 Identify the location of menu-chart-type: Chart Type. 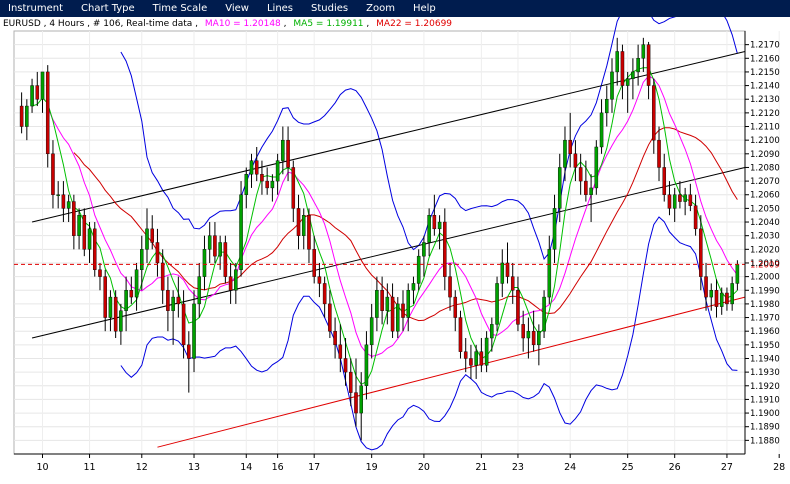
(104, 8).